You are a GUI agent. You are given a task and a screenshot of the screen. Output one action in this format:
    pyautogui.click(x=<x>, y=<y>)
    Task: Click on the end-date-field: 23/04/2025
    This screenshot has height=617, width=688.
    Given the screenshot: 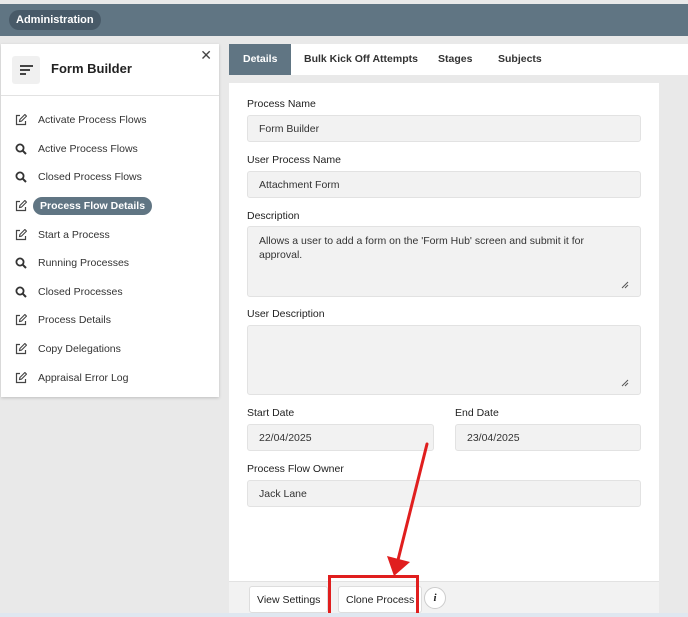 What is the action you would take?
    pyautogui.click(x=548, y=437)
    